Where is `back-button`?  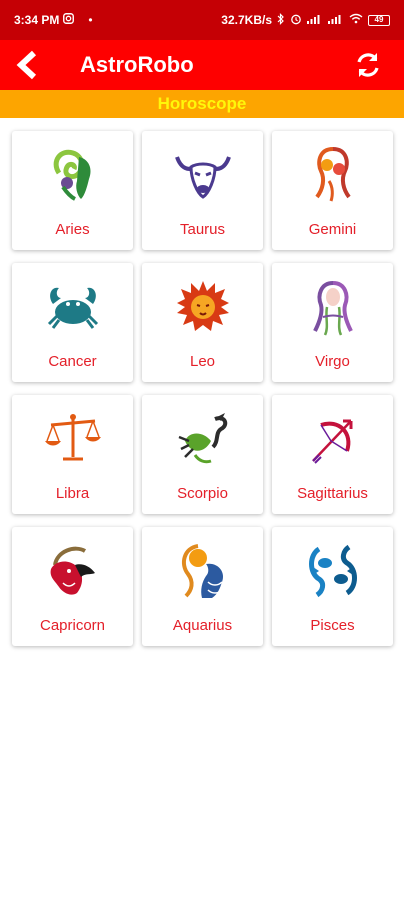
back-button is located at coordinates (36, 65).